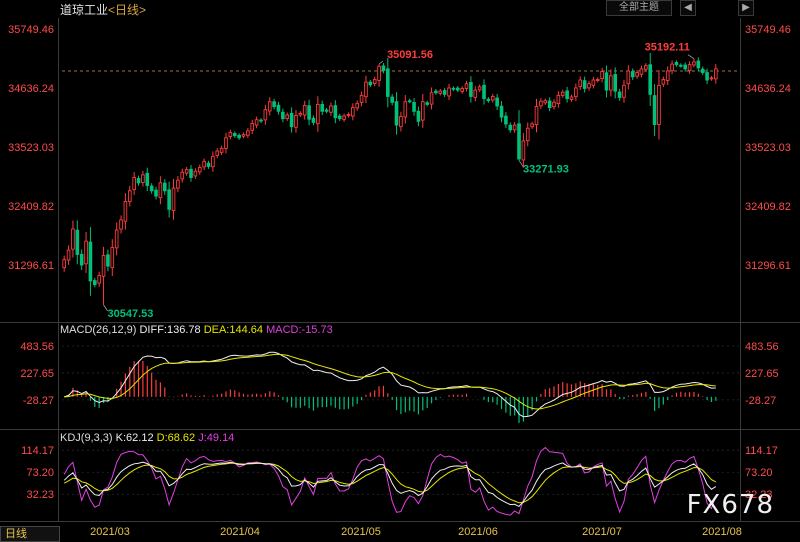  What do you see at coordinates (299, 330) in the screenshot?
I see `macd-macd-value: MACD:-15.73` at bounding box center [299, 330].